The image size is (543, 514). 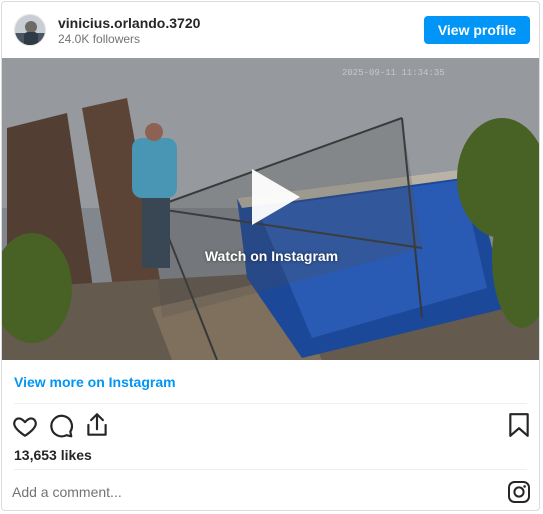 I want to click on view-more-link: View more on Instagram, so click(x=95, y=382).